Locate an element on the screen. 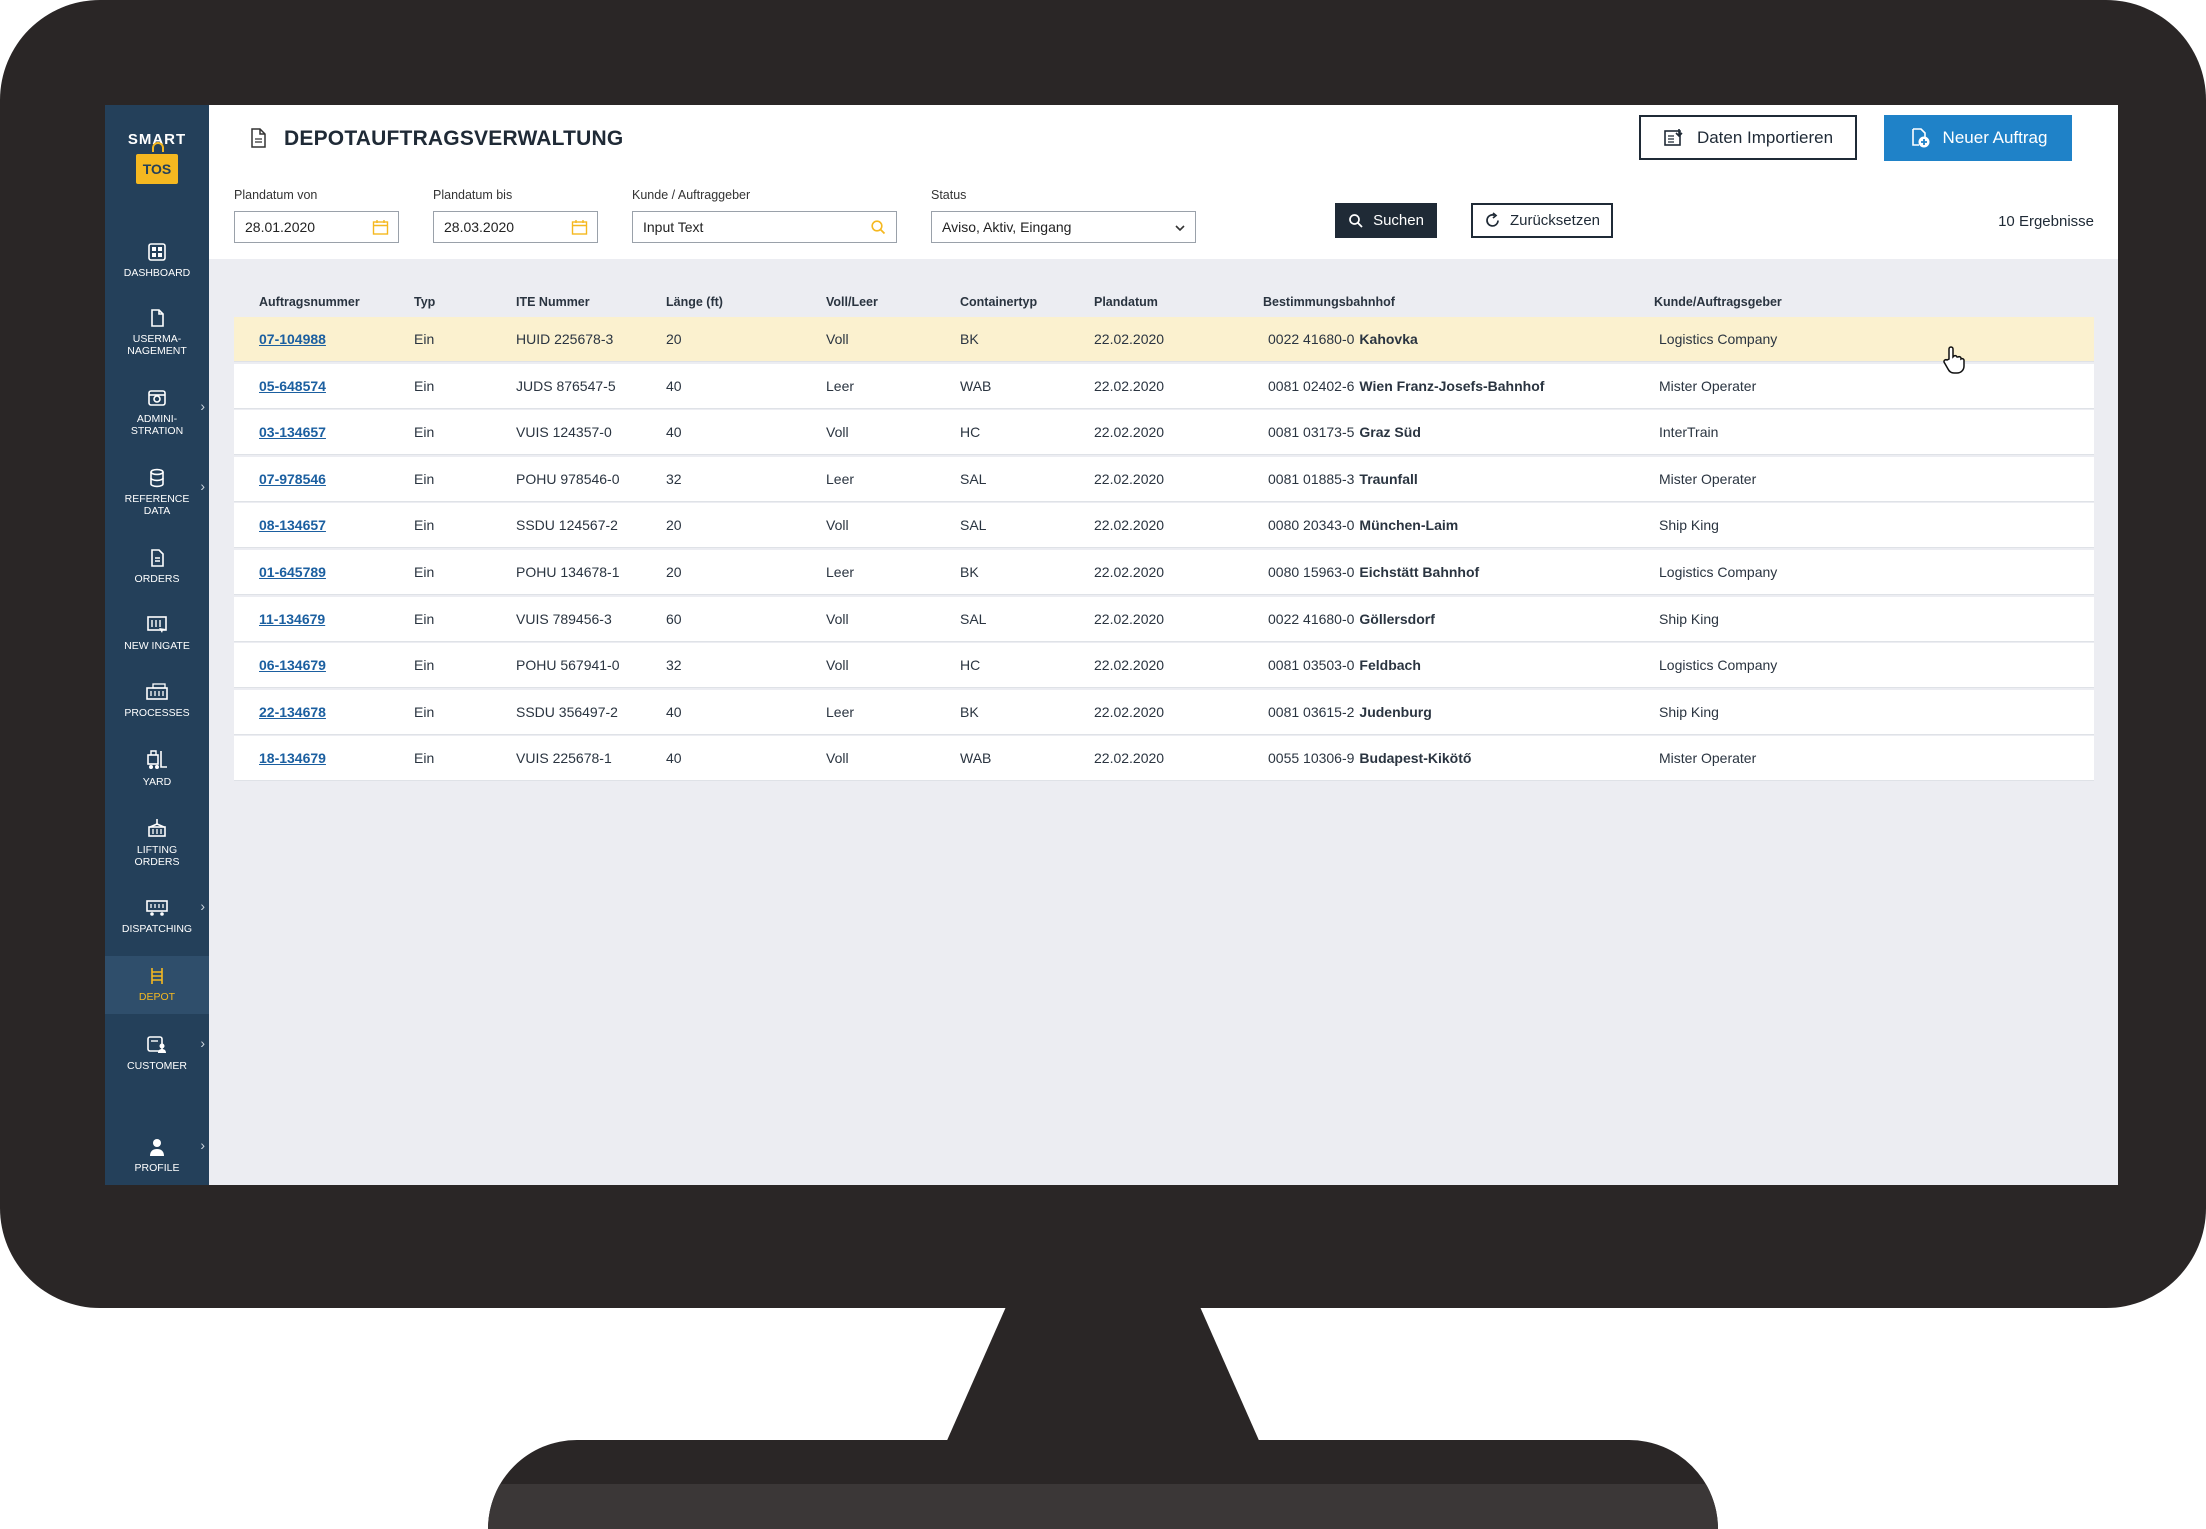 The image size is (2206, 1529). sidebar-item-dispatching: DISPATCHING › is located at coordinates (157, 916).